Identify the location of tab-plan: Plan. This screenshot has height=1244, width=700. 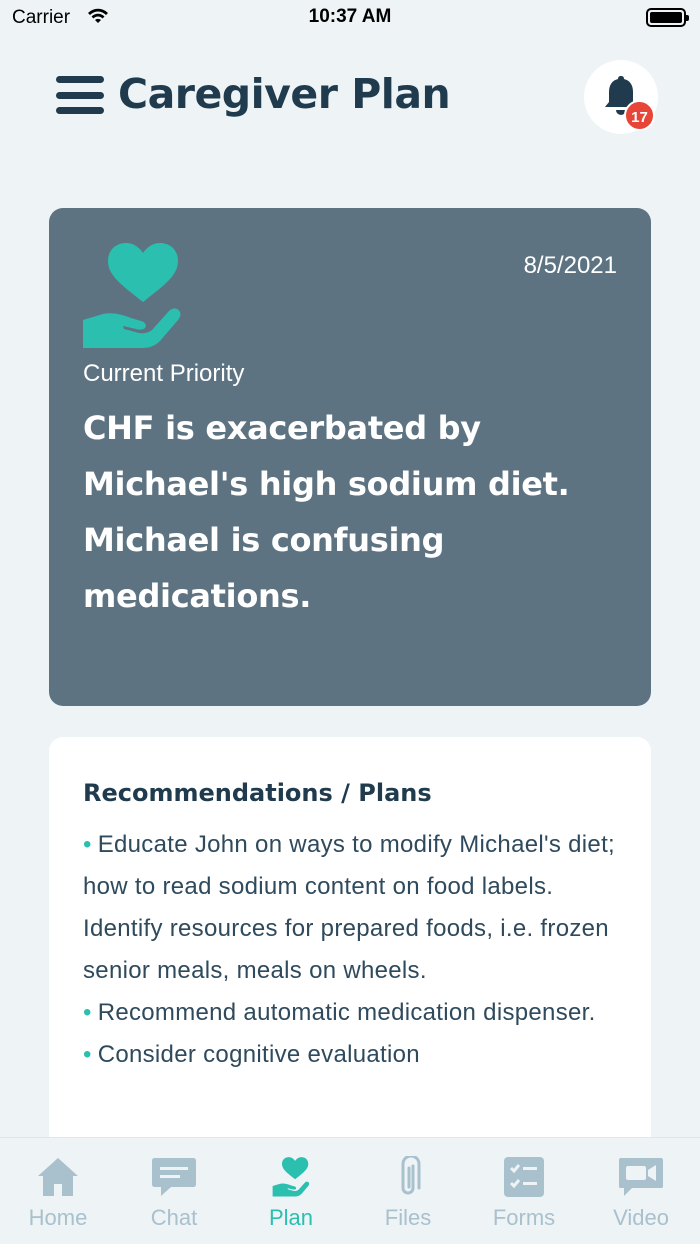
(291, 1191).